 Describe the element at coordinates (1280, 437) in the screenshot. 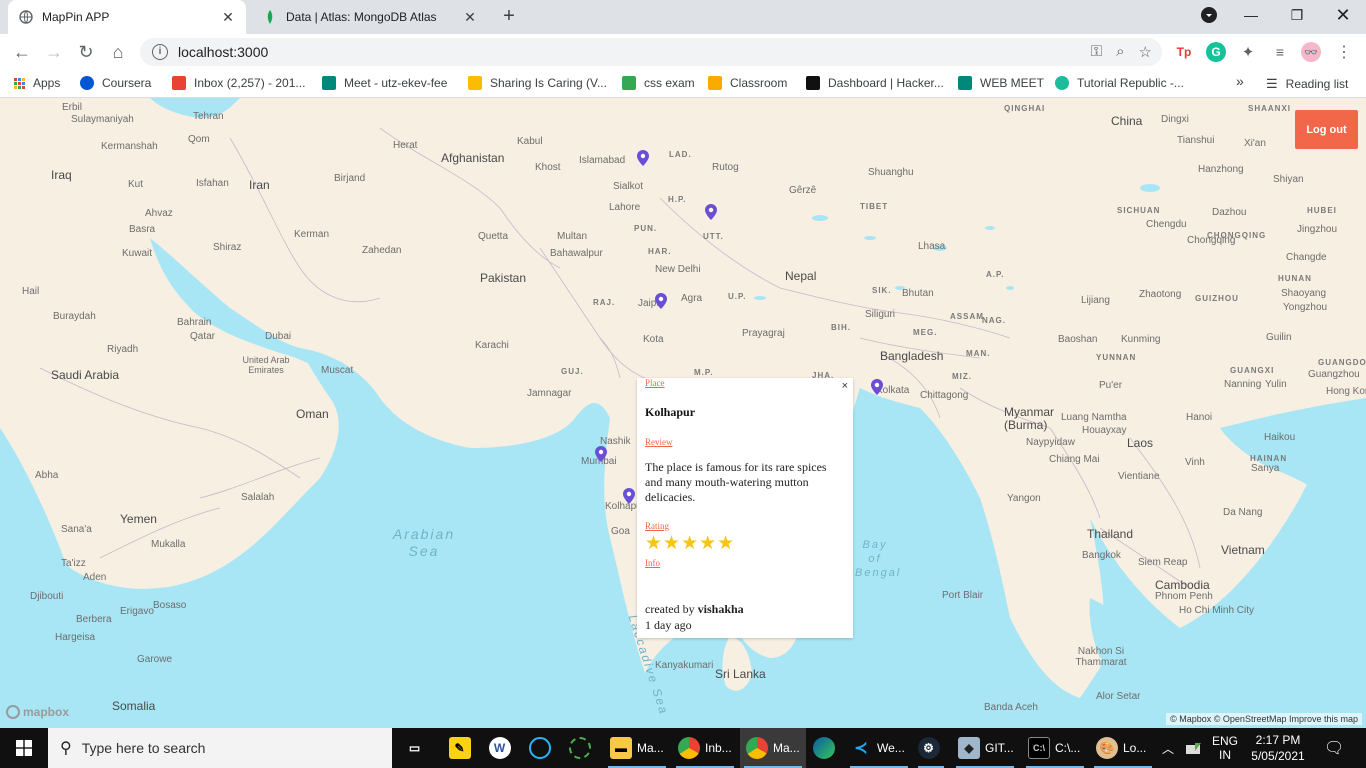

I see `map-label-city: Haikou` at that location.